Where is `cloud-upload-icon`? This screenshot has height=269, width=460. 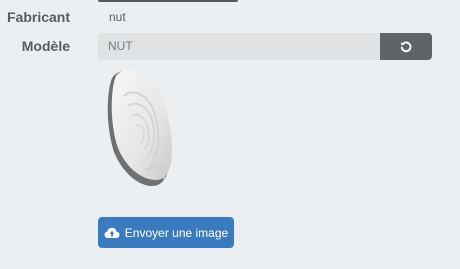
cloud-upload-icon is located at coordinates (112, 232).